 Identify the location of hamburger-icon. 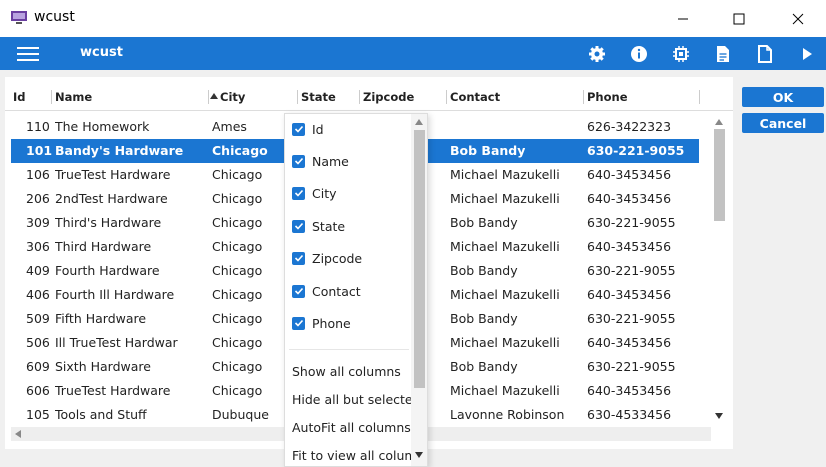
(28, 54).